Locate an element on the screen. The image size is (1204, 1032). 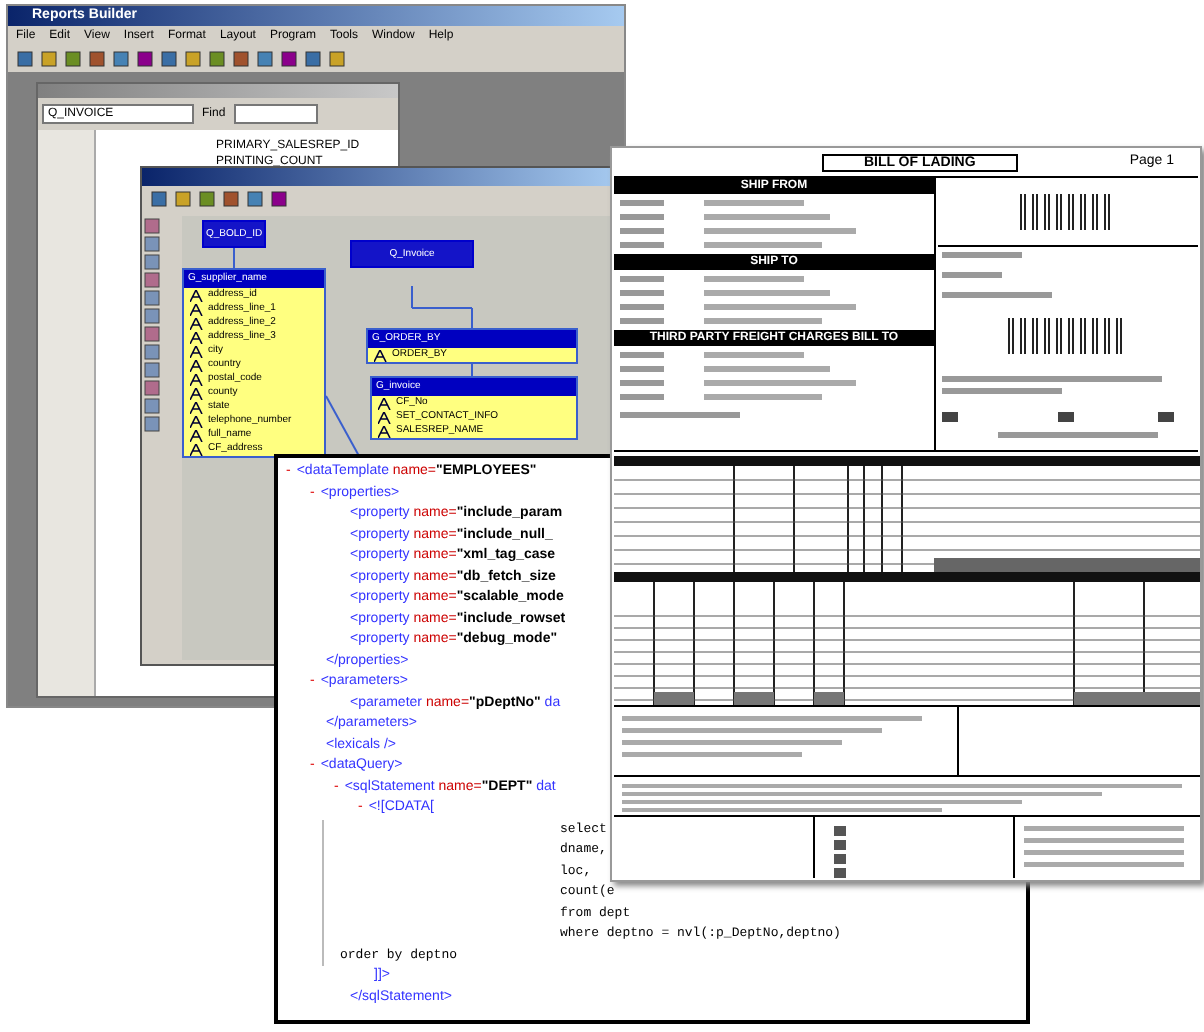
form-fields-drawing is located at coordinates (680, 415).